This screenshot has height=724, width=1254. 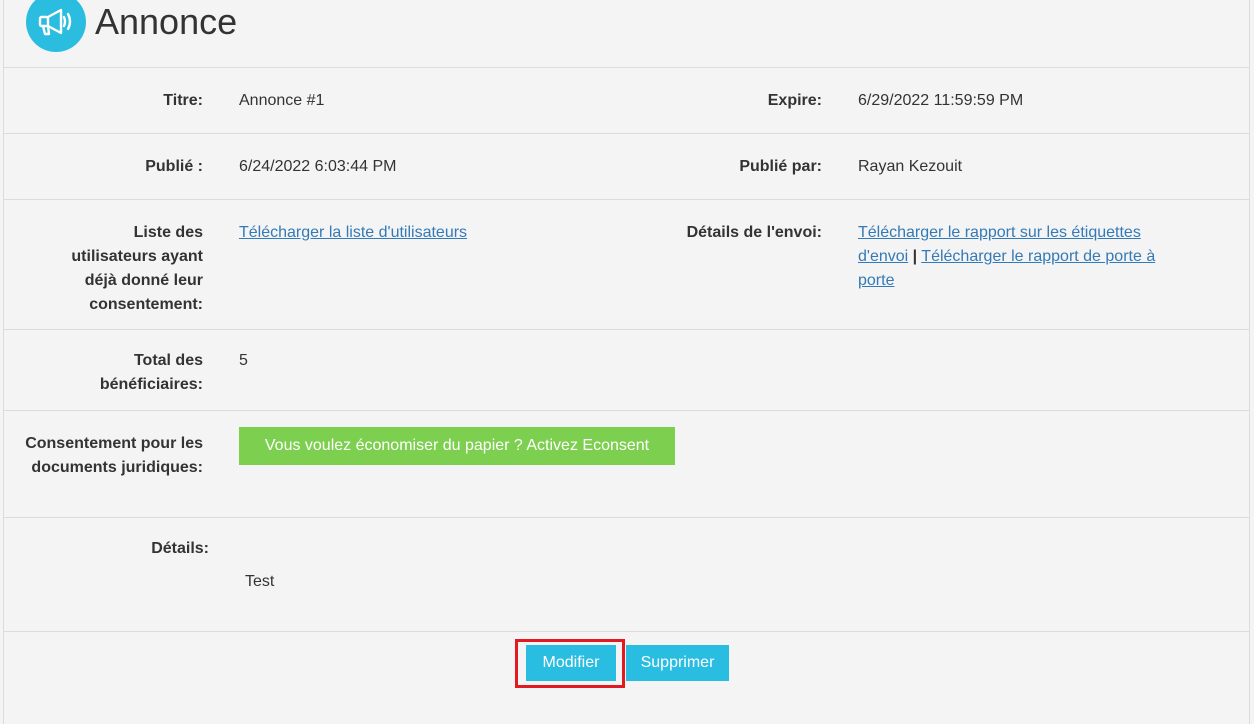 I want to click on expire-label: Expire:, so click(x=794, y=100).